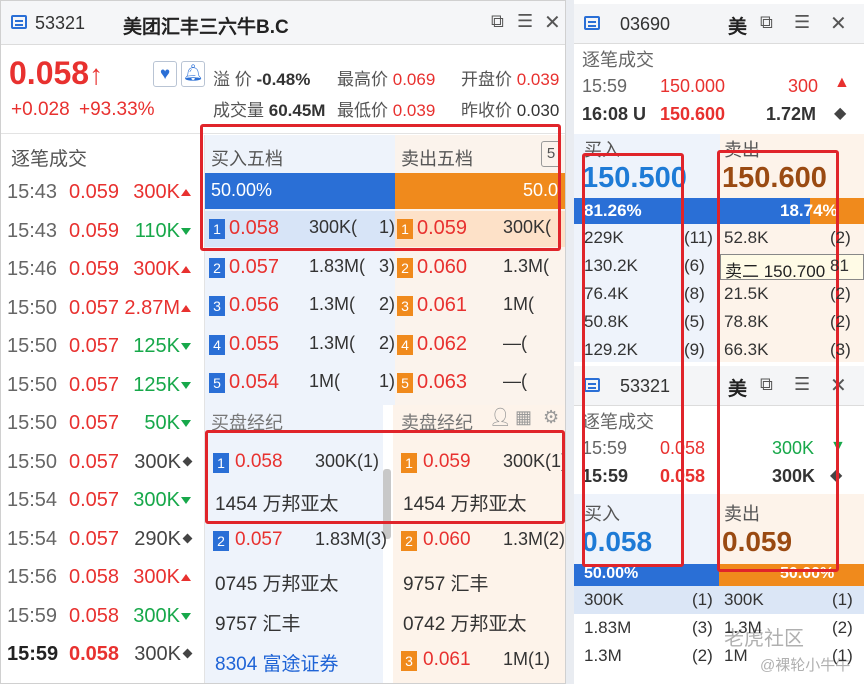  I want to click on broker-volume: 1.3M(2), so click(534, 539).